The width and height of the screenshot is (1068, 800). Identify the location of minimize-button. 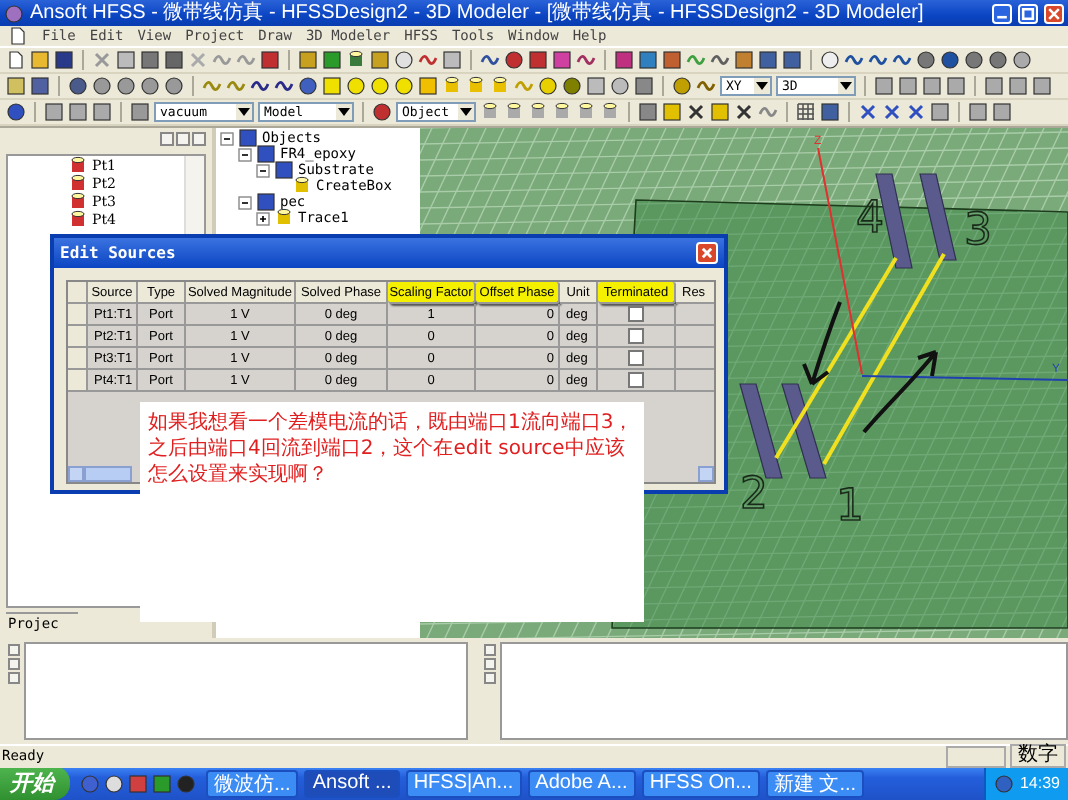
(1002, 13).